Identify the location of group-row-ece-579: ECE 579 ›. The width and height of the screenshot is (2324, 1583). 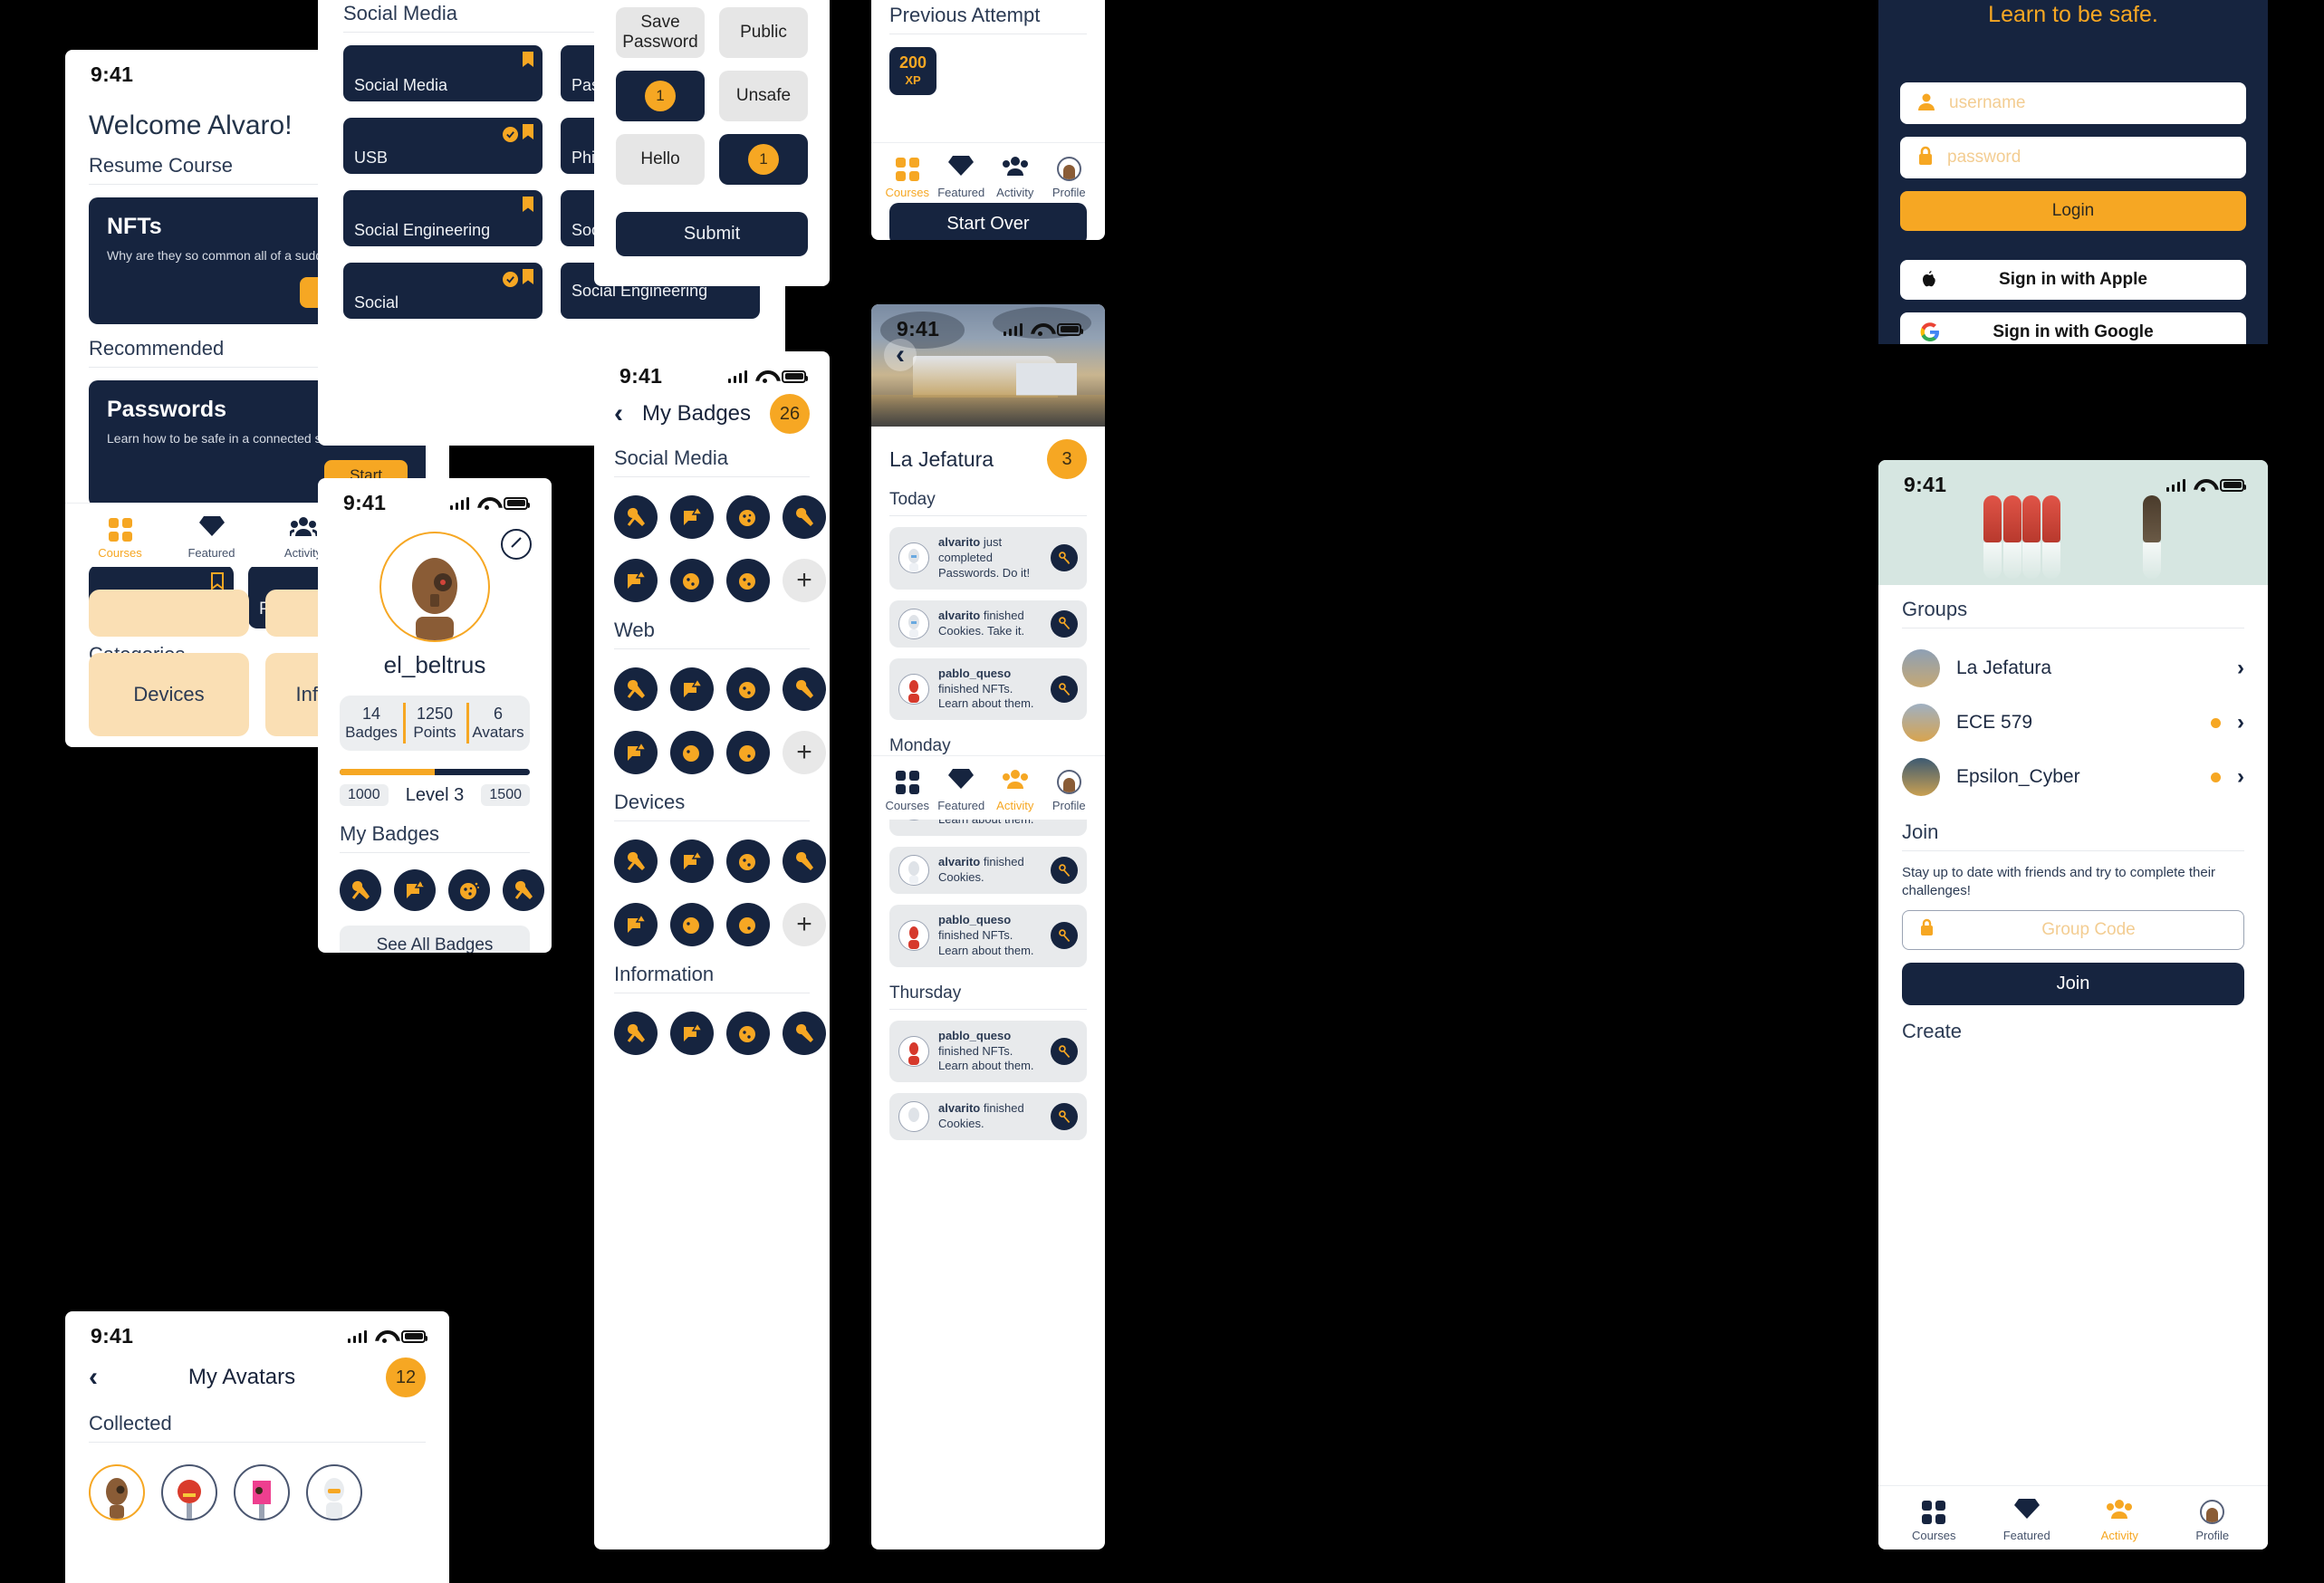
(2073, 723).